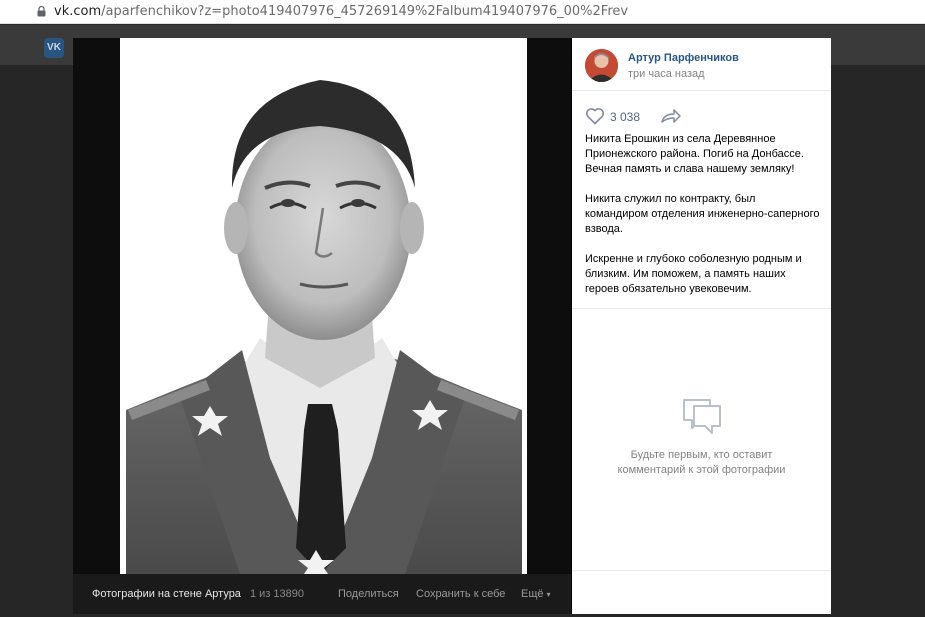 Image resolution: width=925 pixels, height=617 pixels. What do you see at coordinates (701, 570) in the screenshot?
I see `comment-input-divider` at bounding box center [701, 570].